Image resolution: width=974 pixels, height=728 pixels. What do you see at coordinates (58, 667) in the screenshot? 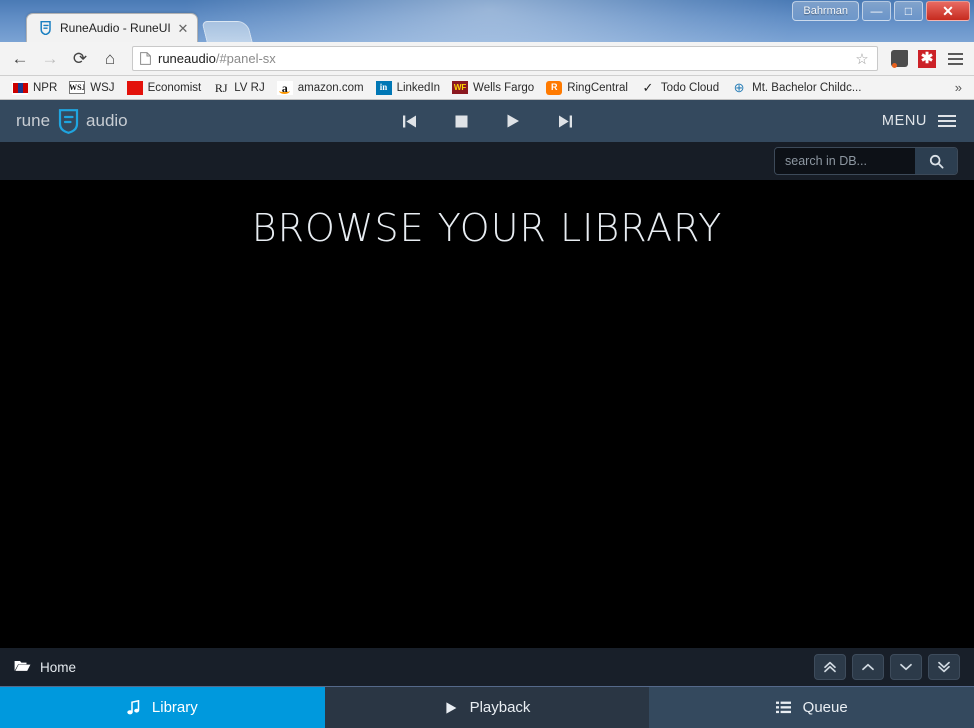
I see `breadcrumb-label: Home` at bounding box center [58, 667].